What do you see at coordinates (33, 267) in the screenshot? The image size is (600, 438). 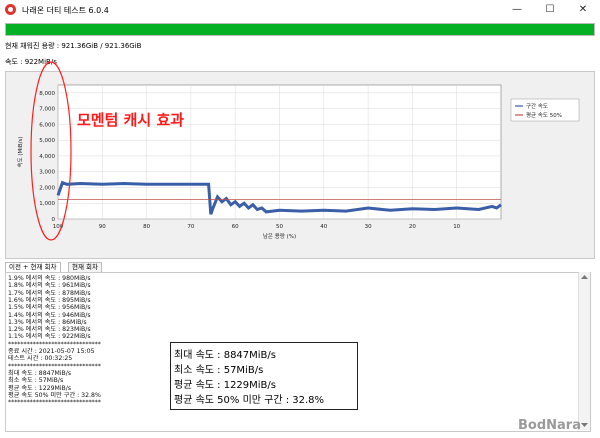 I see `tab-all-rounds: 이전 + 현재 회차` at bounding box center [33, 267].